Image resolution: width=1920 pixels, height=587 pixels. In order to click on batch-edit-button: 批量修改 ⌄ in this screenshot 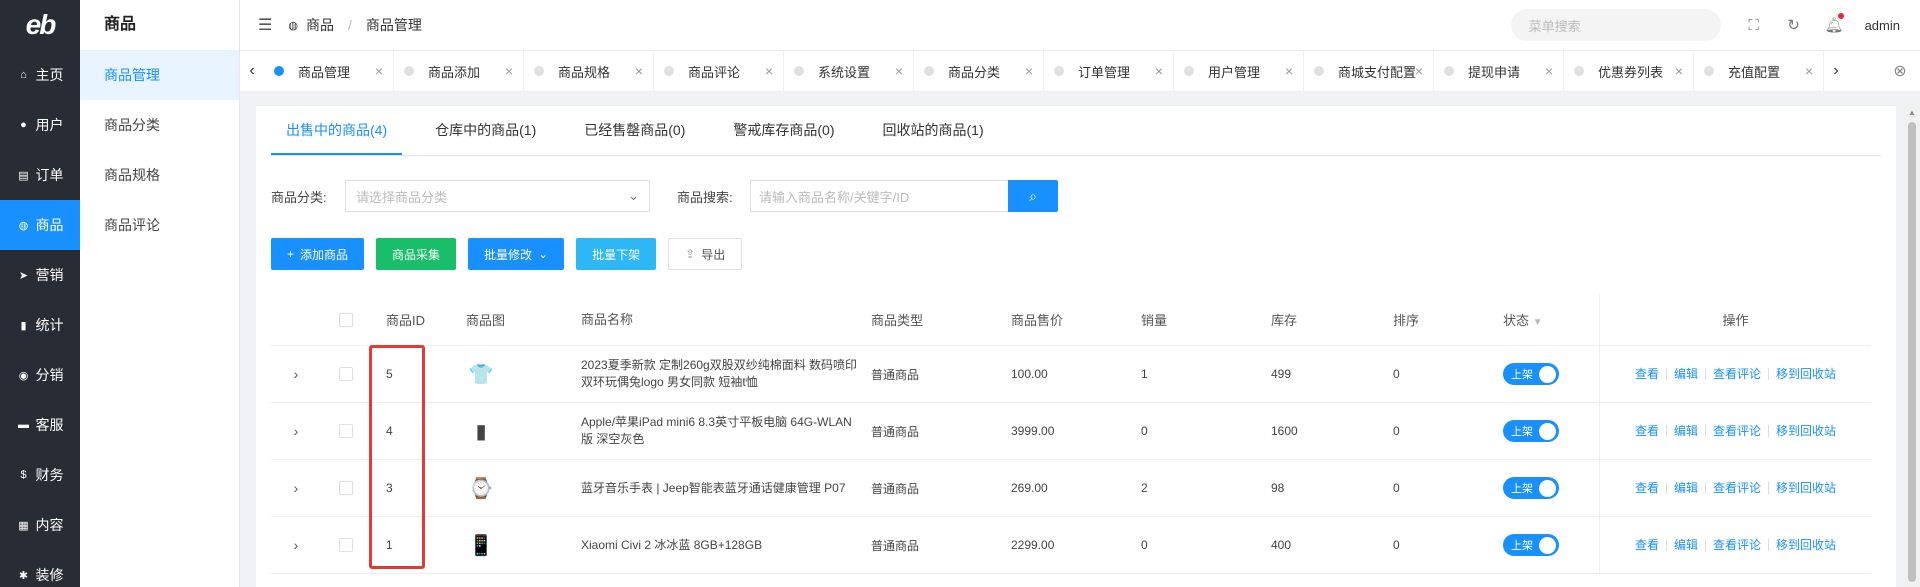, I will do `click(516, 254)`.